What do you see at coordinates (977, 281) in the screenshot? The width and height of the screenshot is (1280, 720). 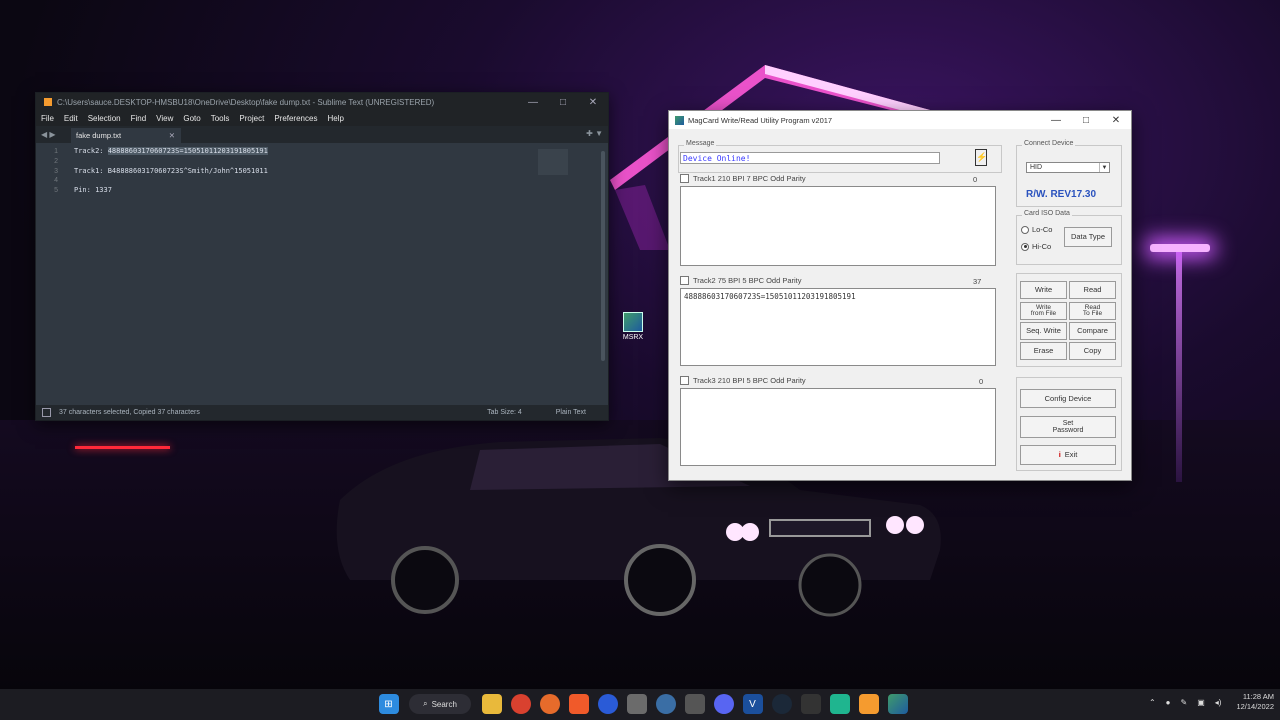 I see `track2-count: 37` at bounding box center [977, 281].